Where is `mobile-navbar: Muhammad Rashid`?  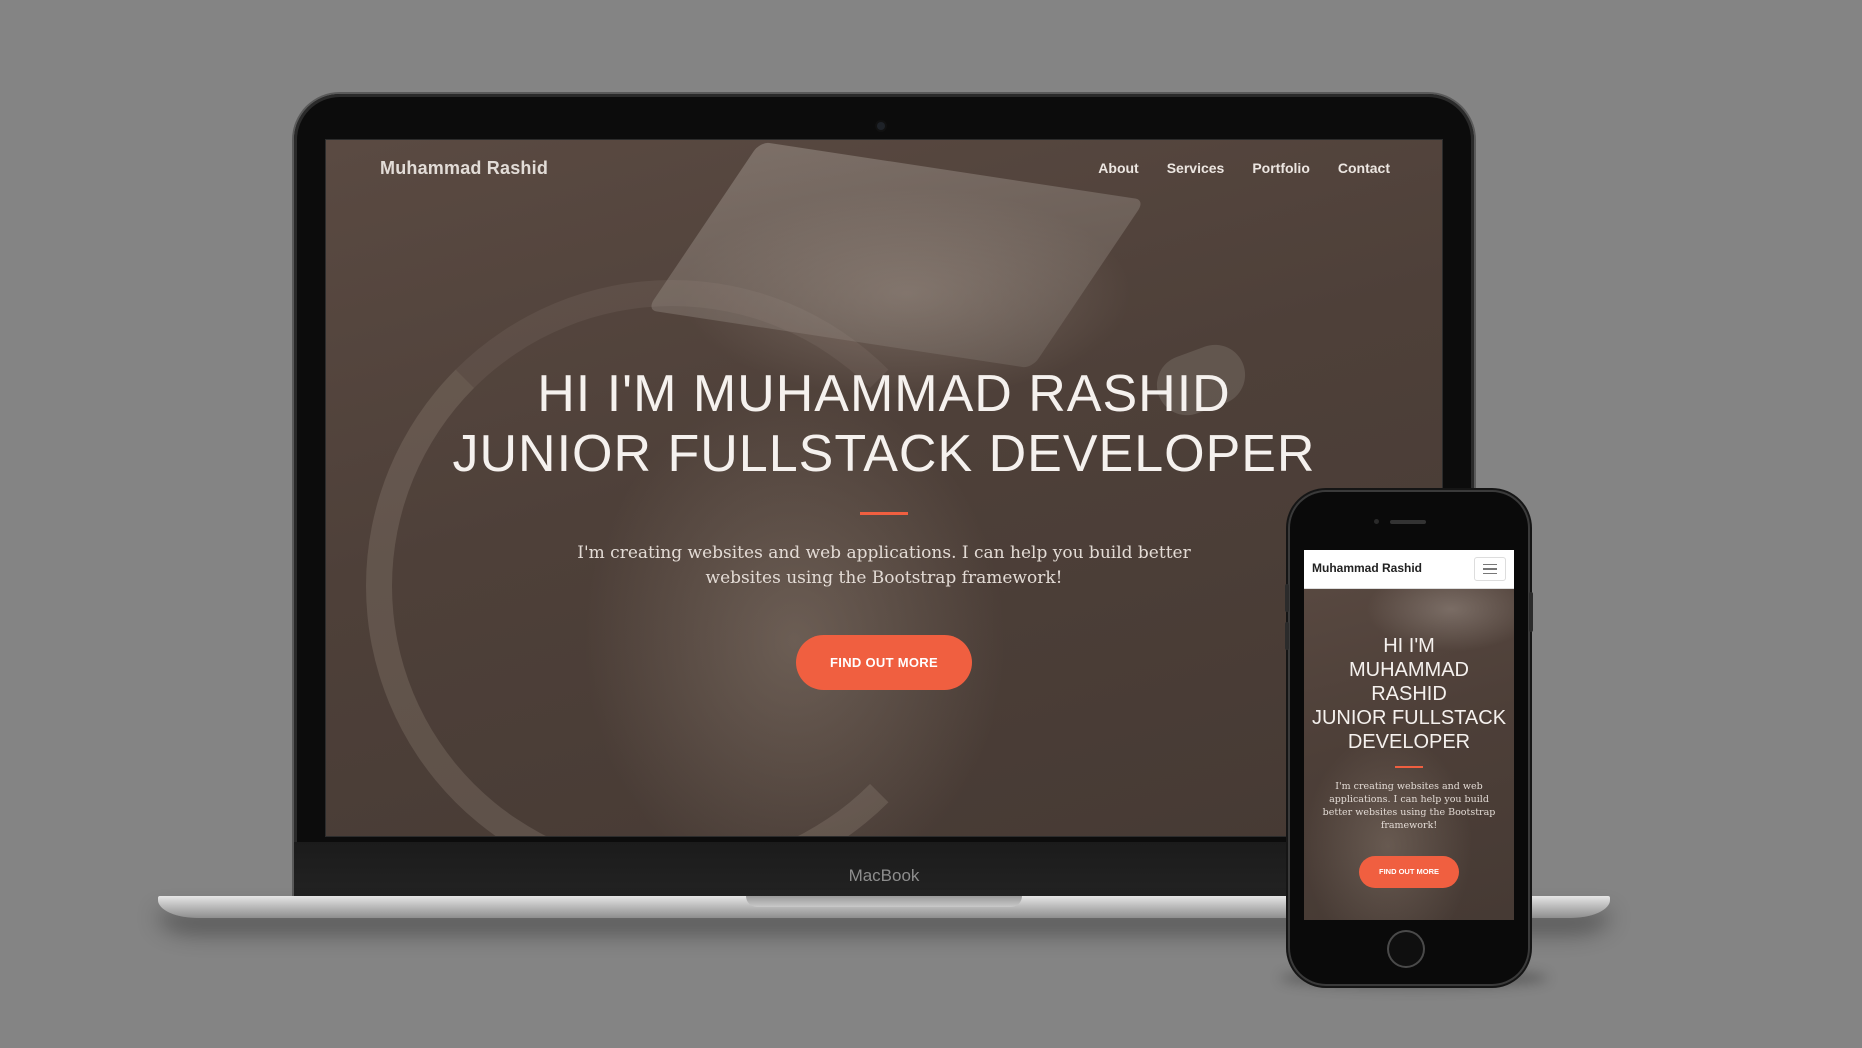 mobile-navbar: Muhammad Rashid is located at coordinates (1409, 569).